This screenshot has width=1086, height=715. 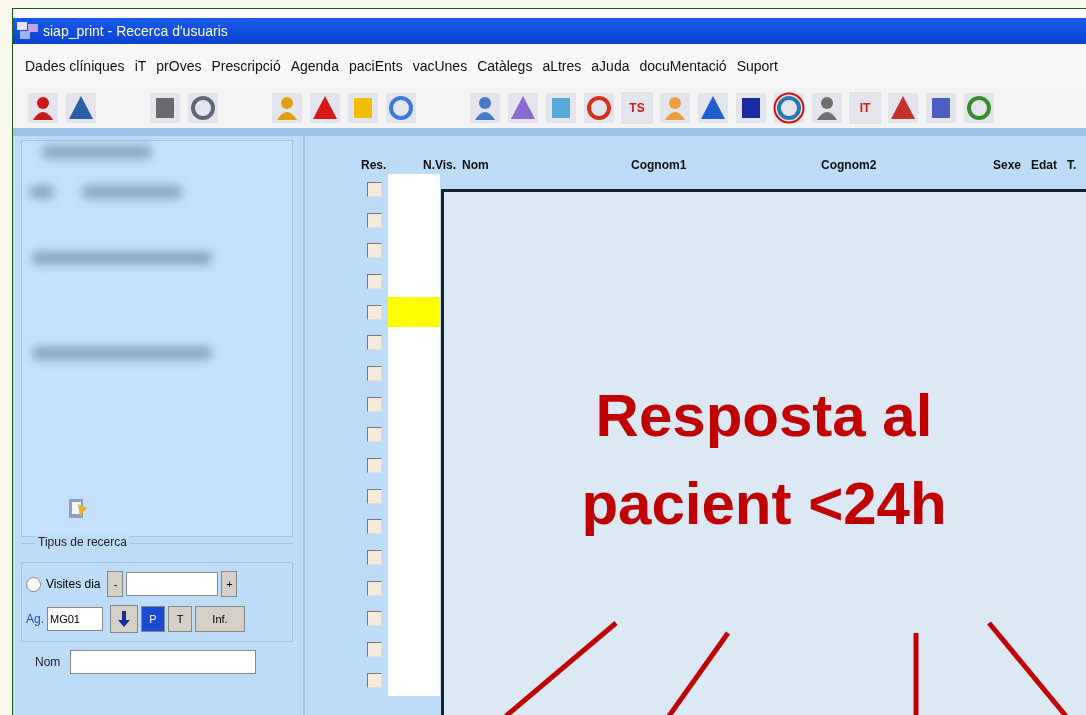 I want to click on column-header: Sexe, so click(x=1007, y=165).